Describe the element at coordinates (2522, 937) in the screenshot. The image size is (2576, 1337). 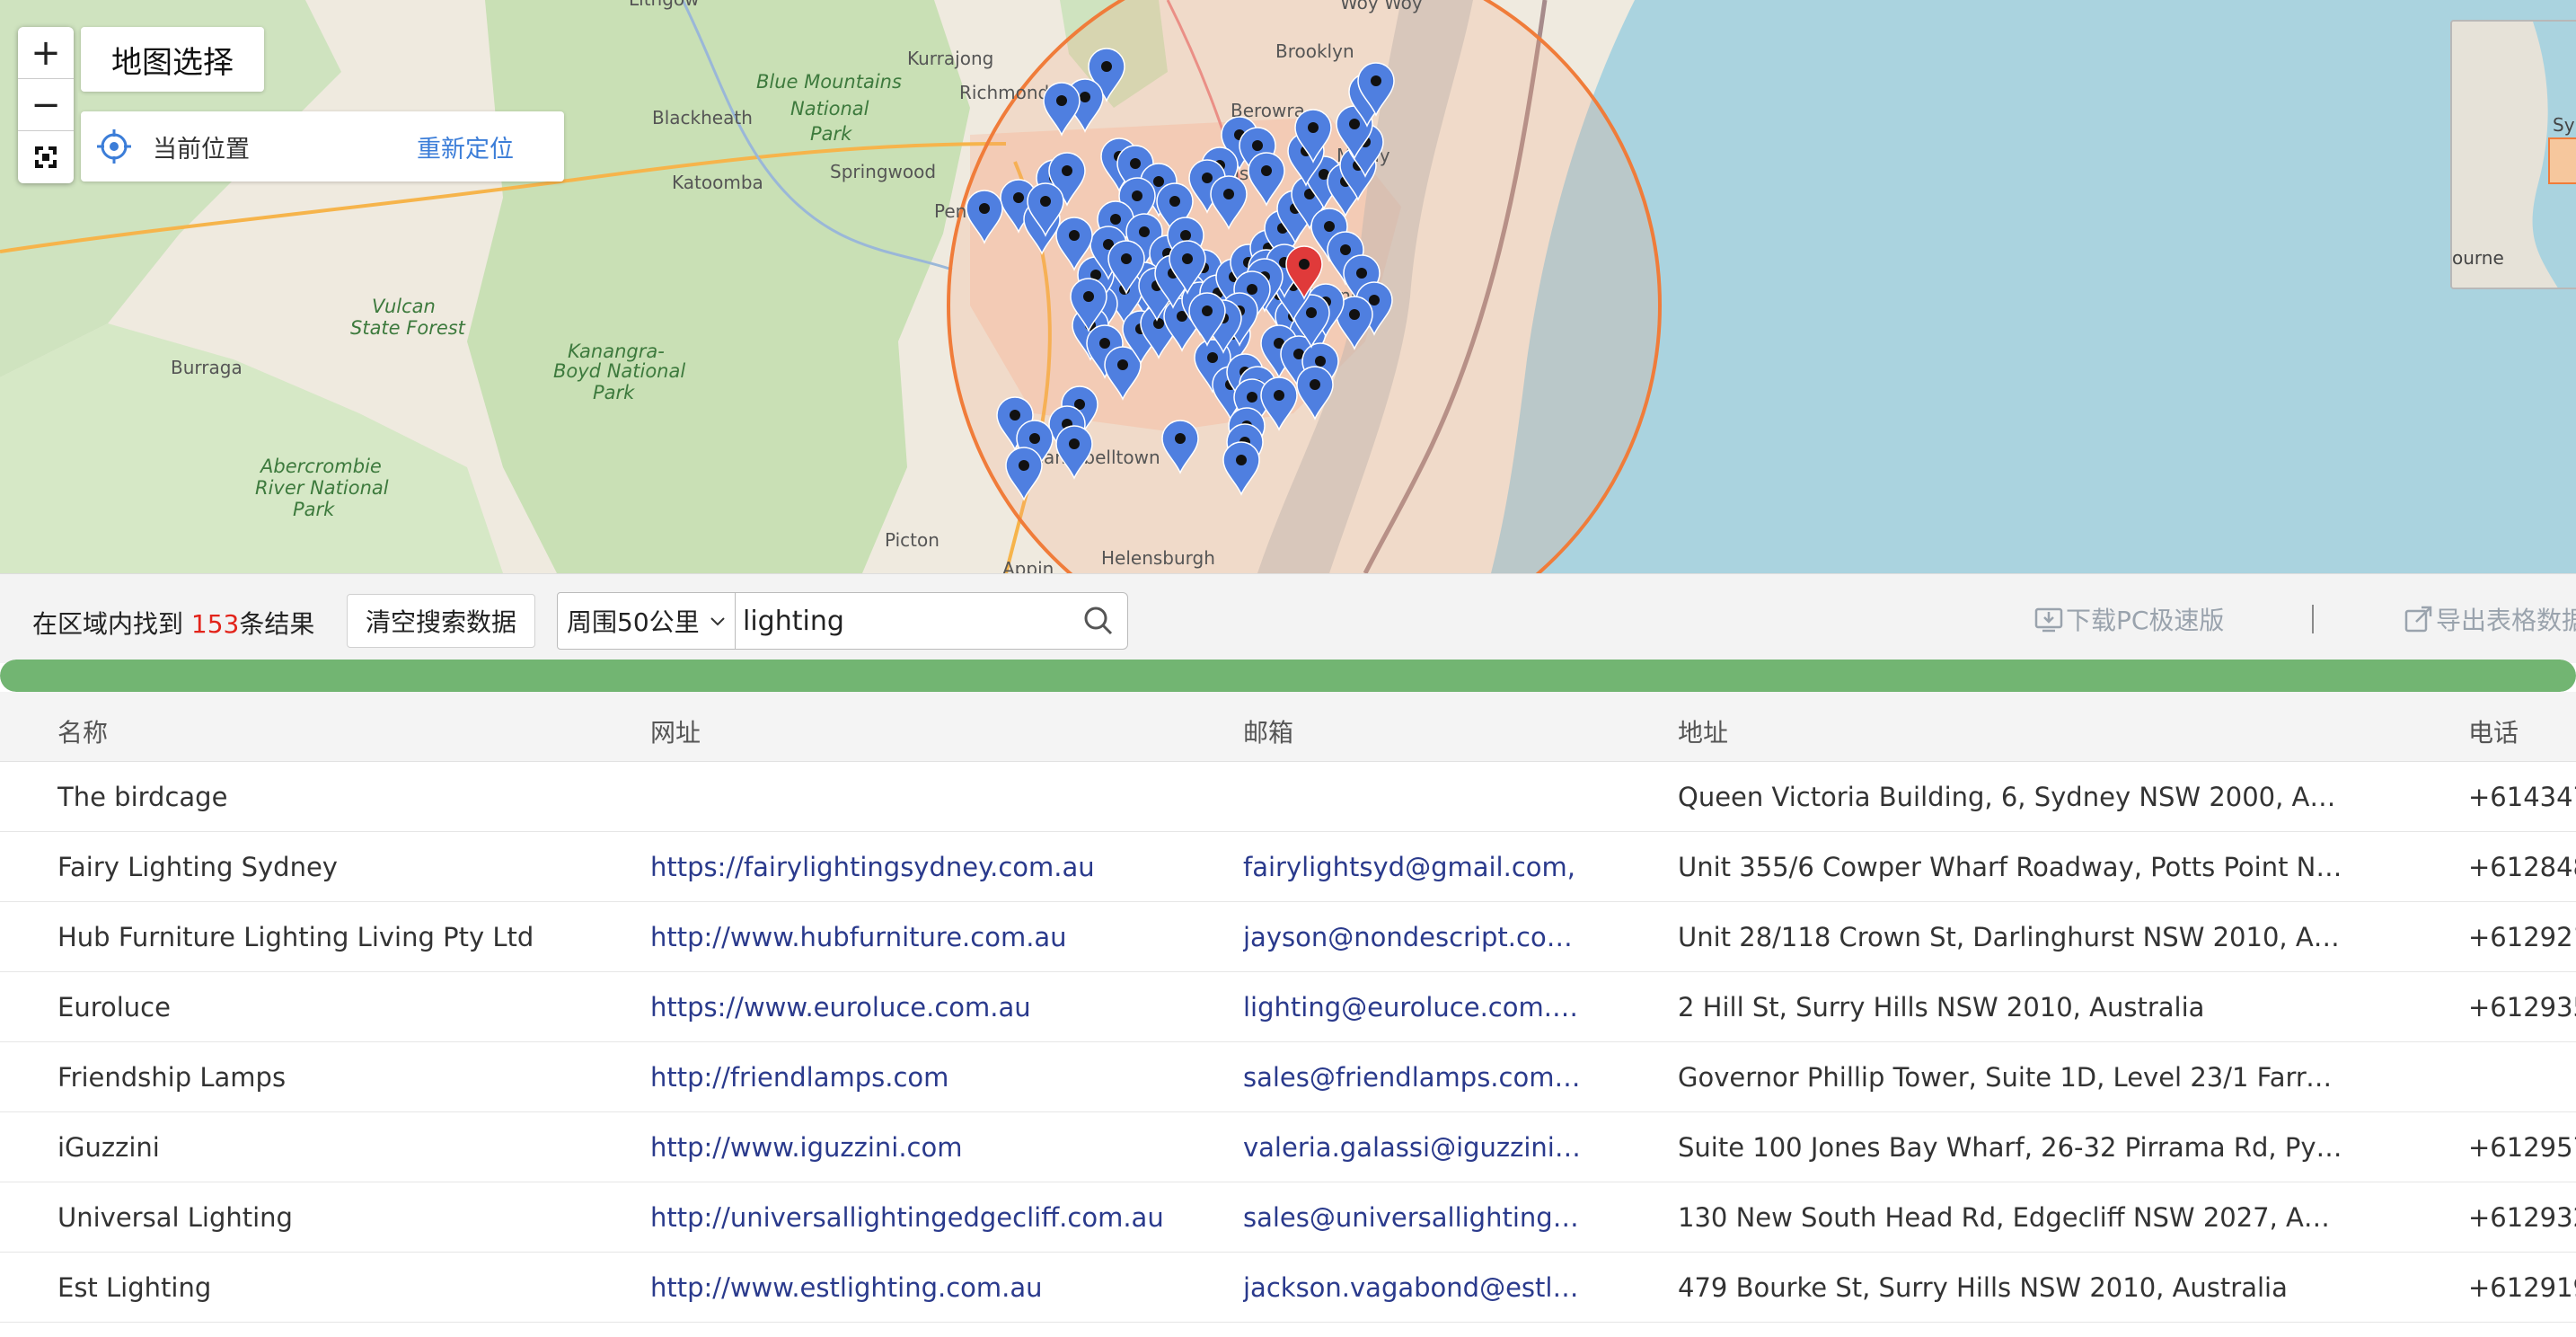
I see `cell-phone: +612921` at that location.